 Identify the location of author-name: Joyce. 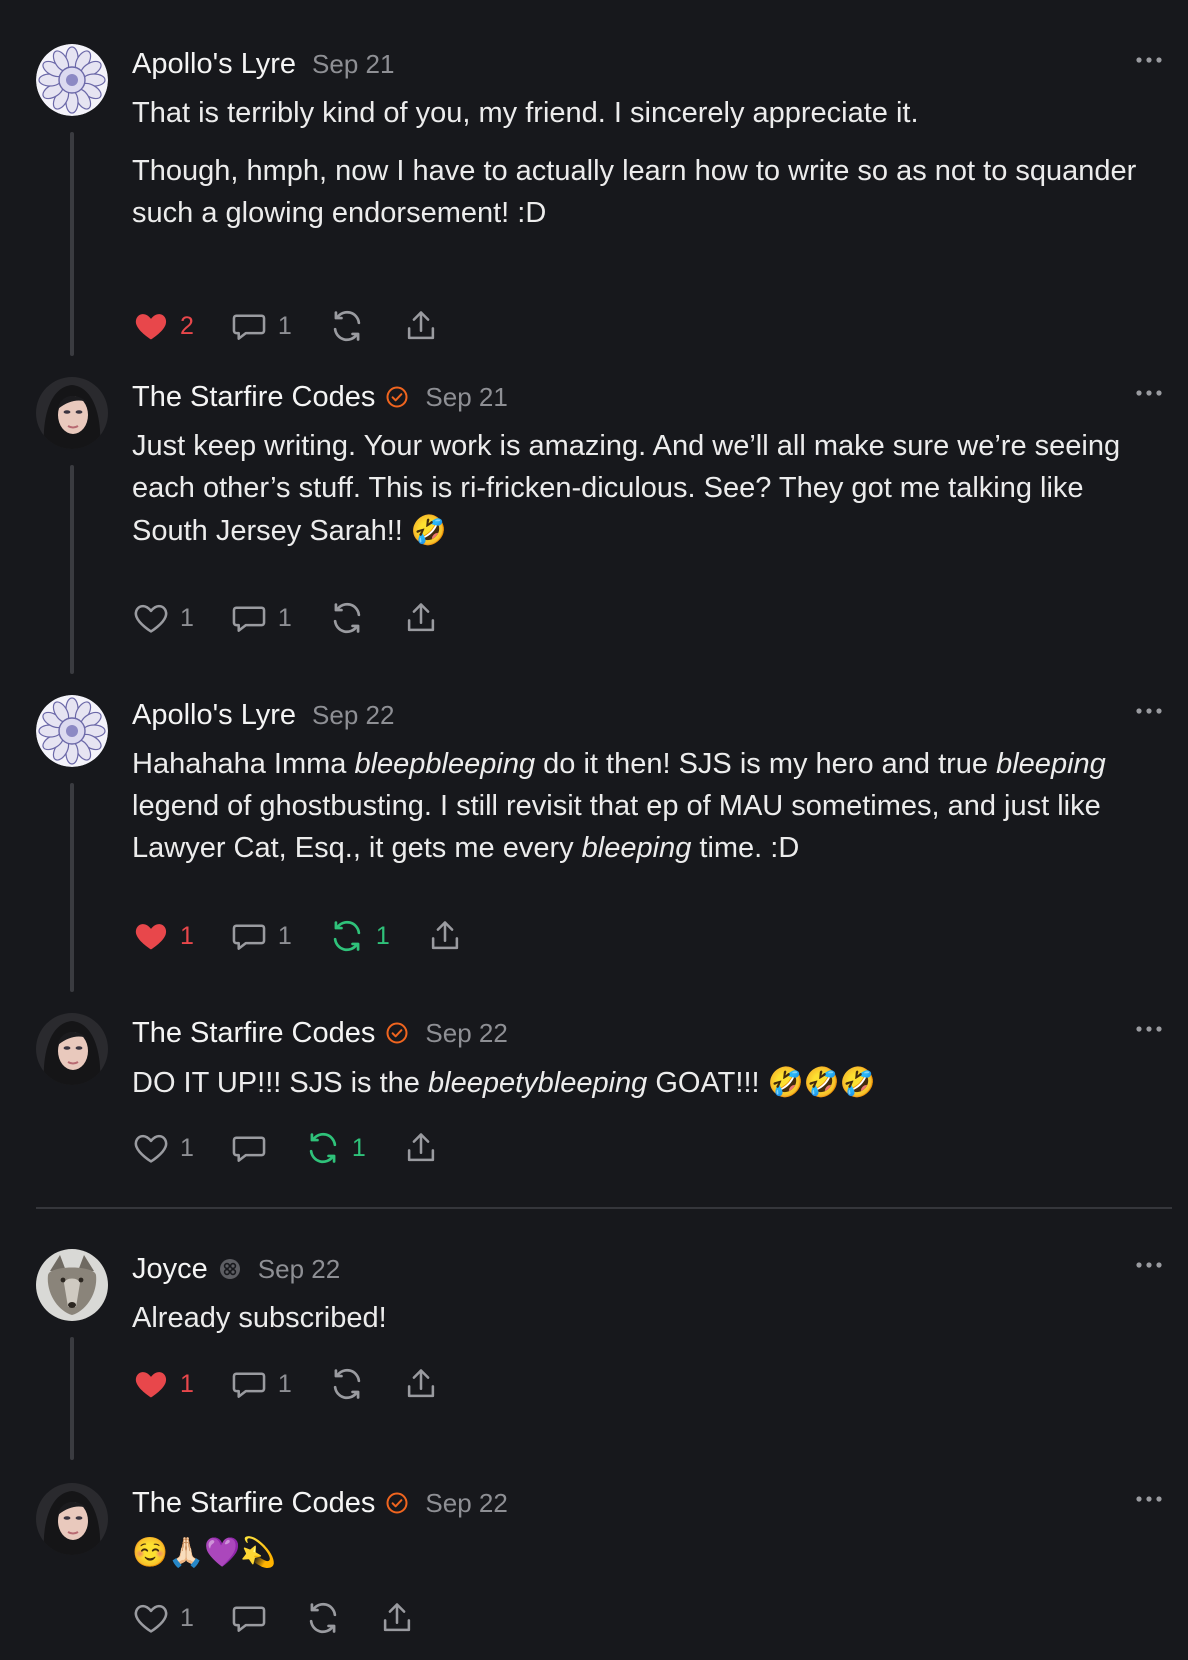
(170, 1269).